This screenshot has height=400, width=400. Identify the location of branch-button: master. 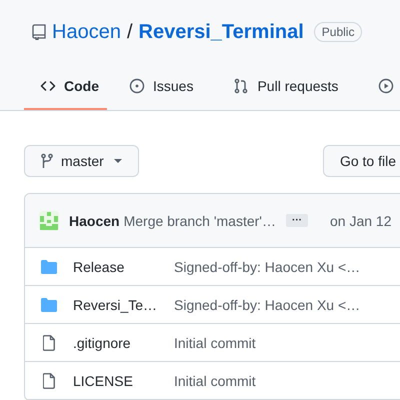
(81, 161).